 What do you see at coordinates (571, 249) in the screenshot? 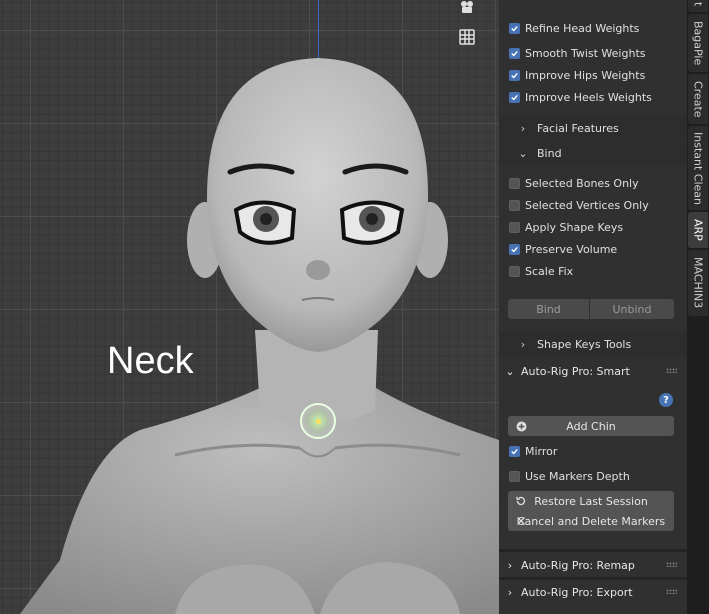
I see `option-label: Preserve Volume` at bounding box center [571, 249].